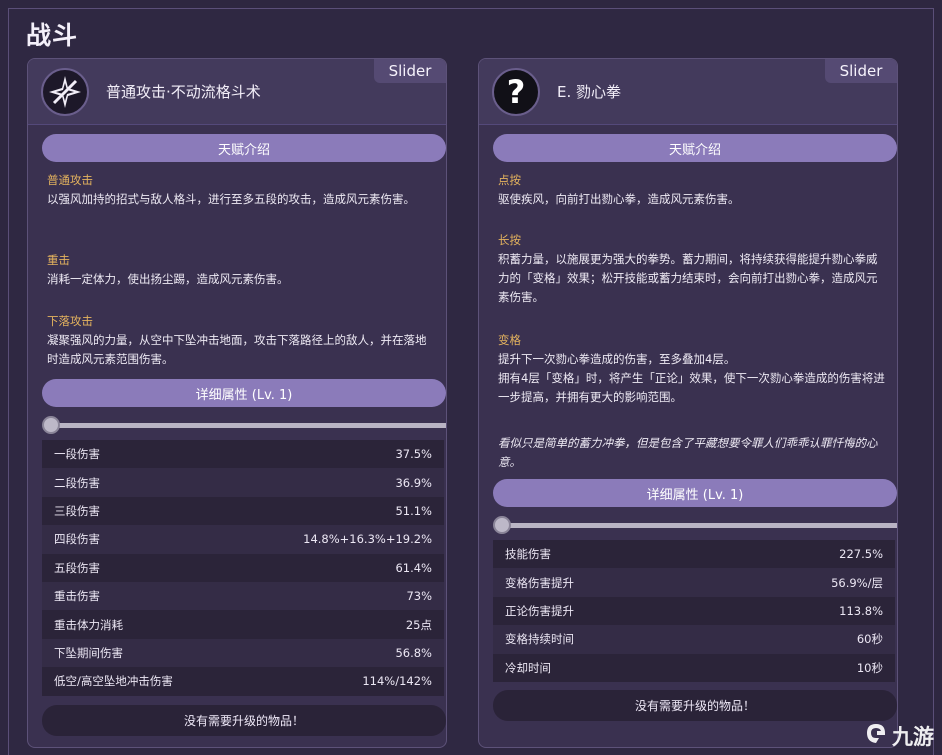 The width and height of the screenshot is (942, 755). What do you see at coordinates (413, 510) in the screenshot?
I see `stat-value: 51.1%` at bounding box center [413, 510].